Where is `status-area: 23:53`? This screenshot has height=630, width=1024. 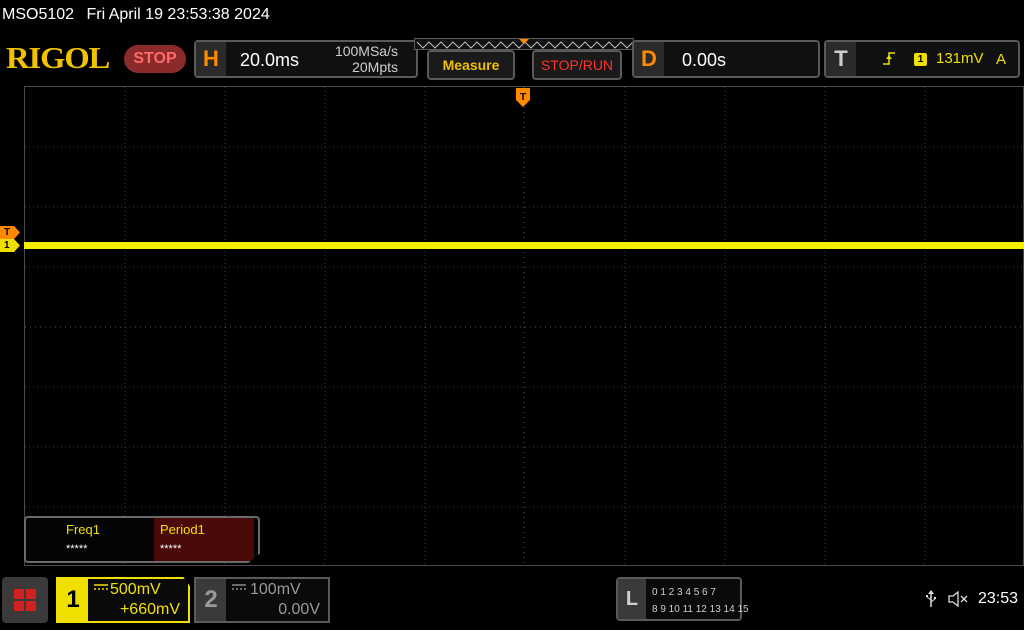 status-area: 23:53 is located at coordinates (968, 599).